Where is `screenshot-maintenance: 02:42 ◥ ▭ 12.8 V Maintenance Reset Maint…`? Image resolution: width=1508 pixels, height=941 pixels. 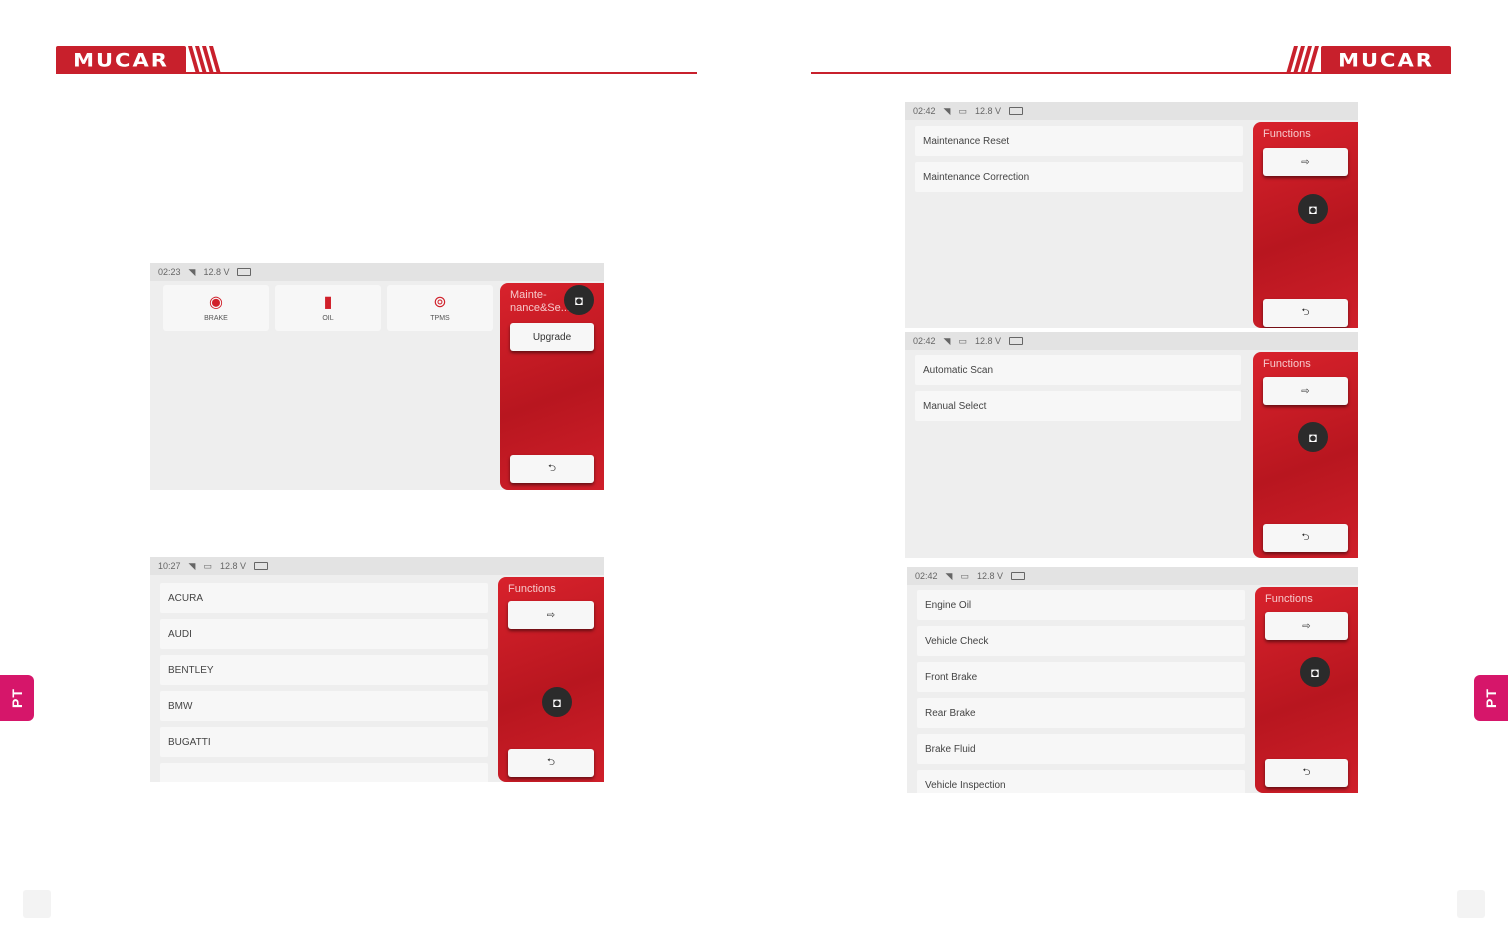
screenshot-maintenance: 02:42 ◥ ▭ 12.8 V Maintenance Reset Maint… is located at coordinates (1131, 215).